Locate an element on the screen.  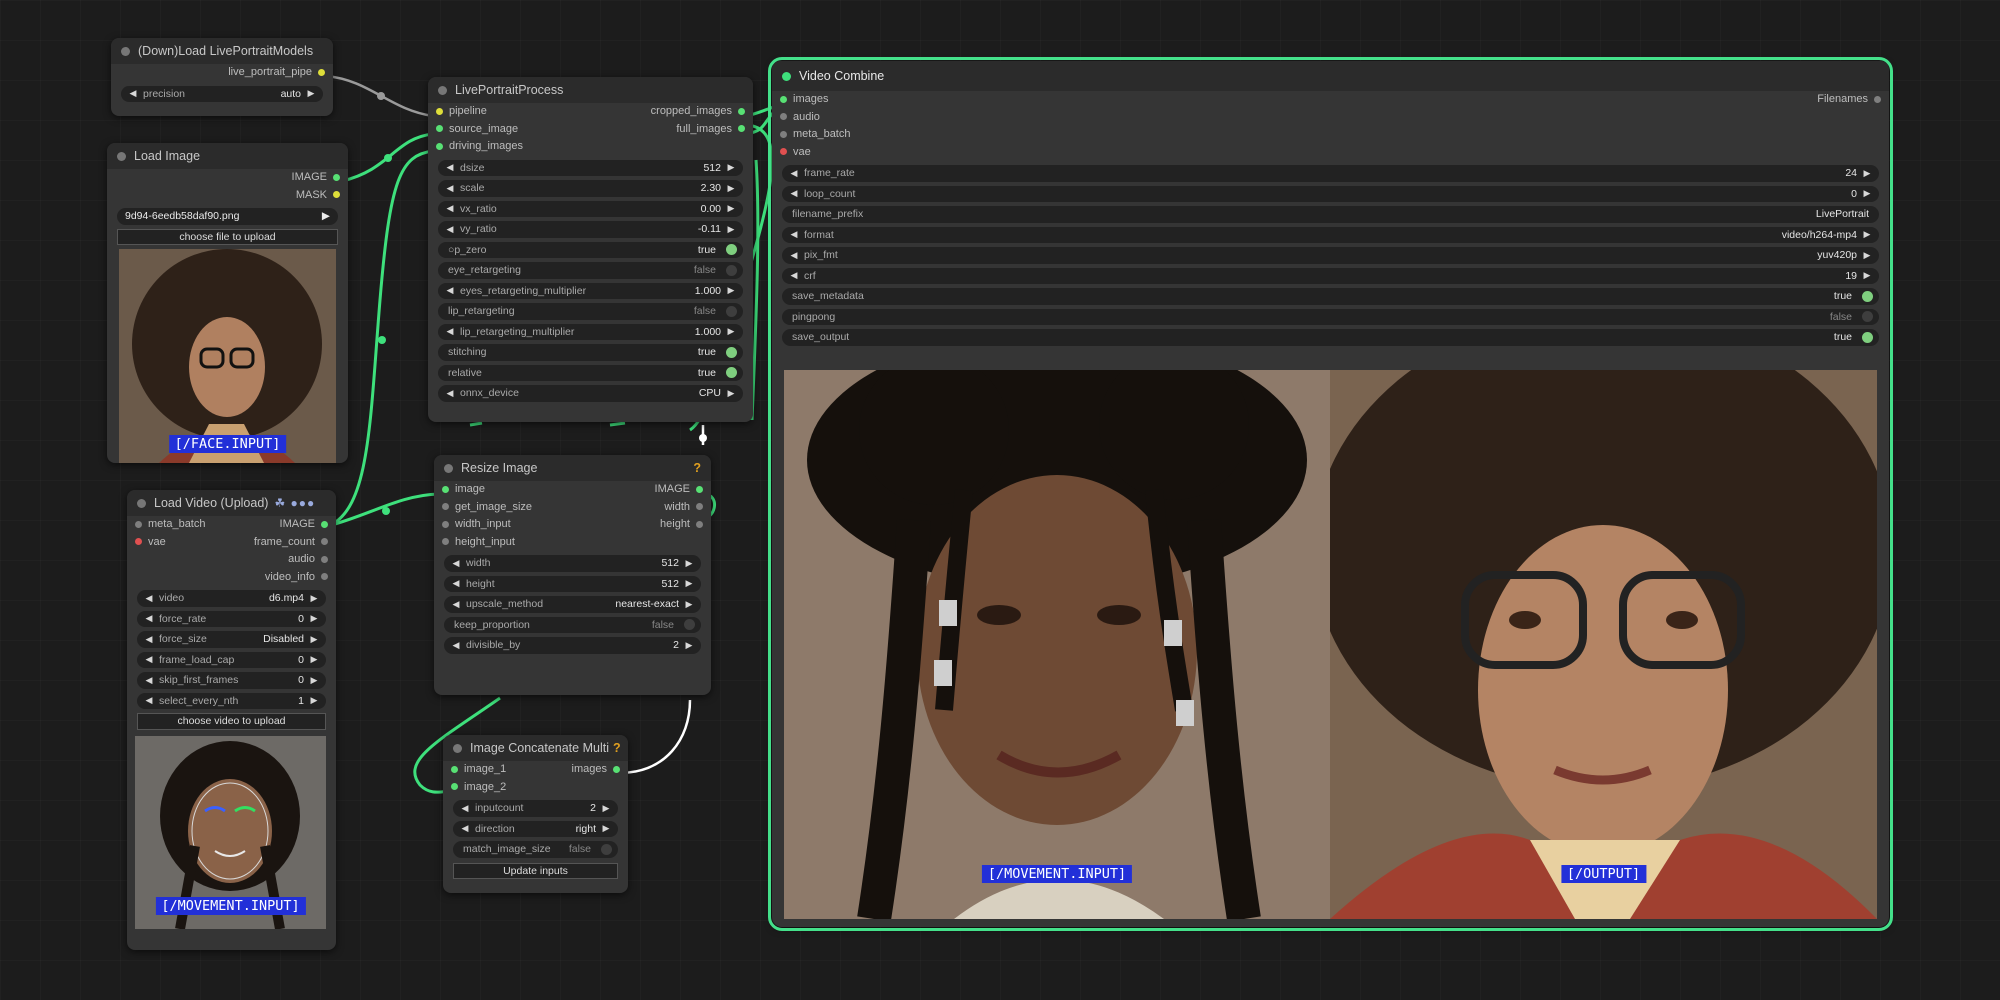
update-inputs-button: Update inputs is located at coordinates (535, 870).